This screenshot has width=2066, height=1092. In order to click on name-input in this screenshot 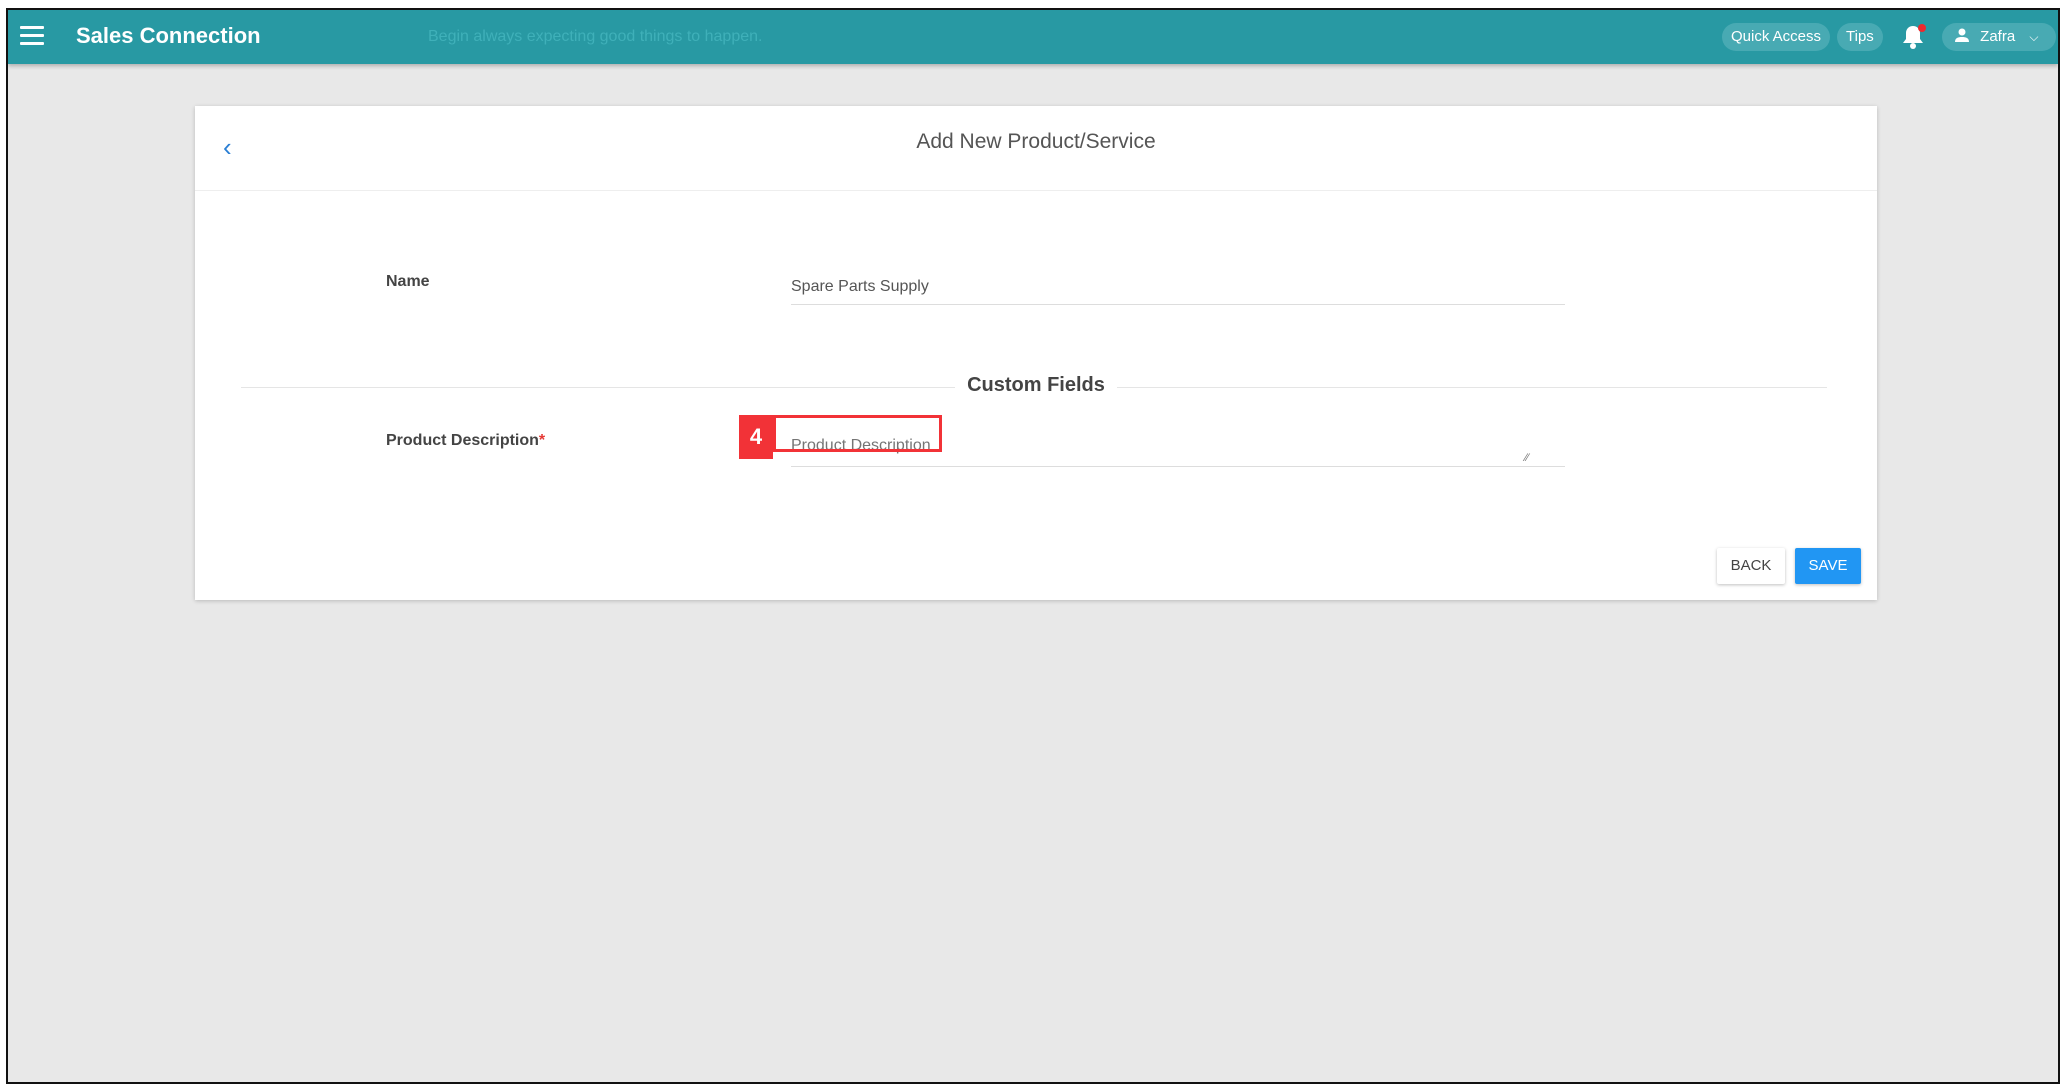, I will do `click(1178, 287)`.